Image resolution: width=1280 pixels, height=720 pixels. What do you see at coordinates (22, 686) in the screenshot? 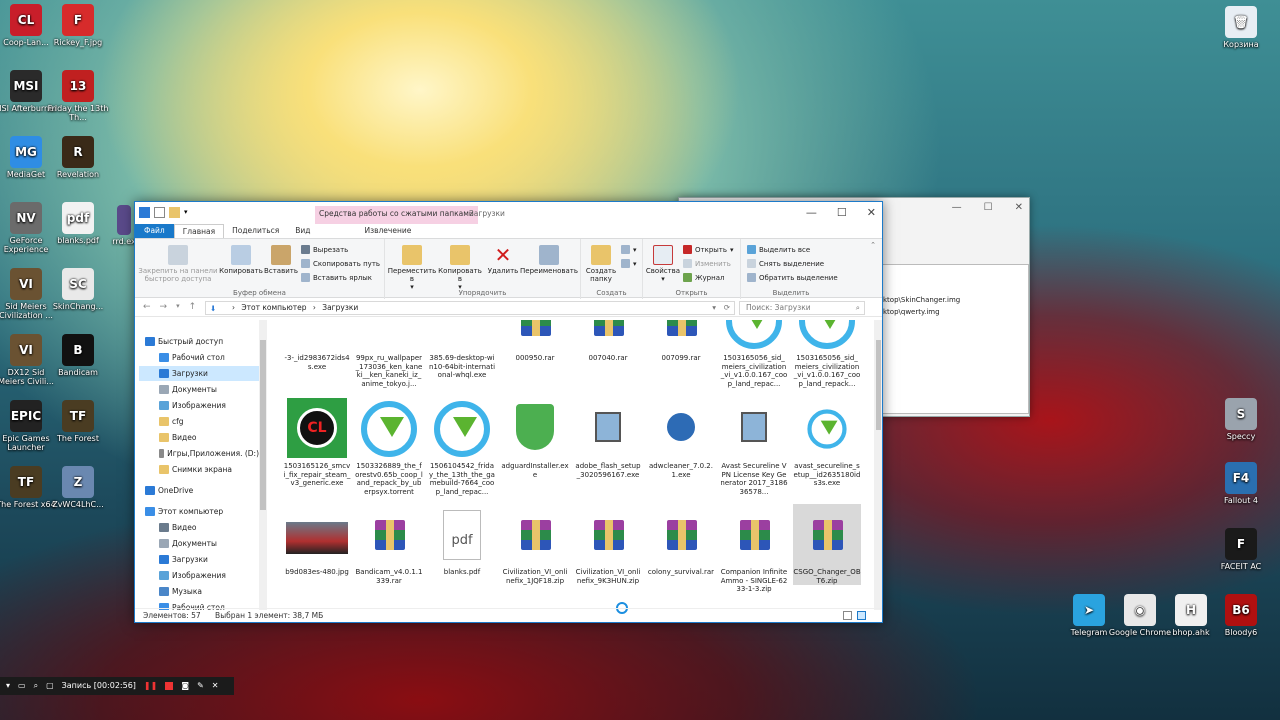
I see `window-icon: ▭` at bounding box center [22, 686].